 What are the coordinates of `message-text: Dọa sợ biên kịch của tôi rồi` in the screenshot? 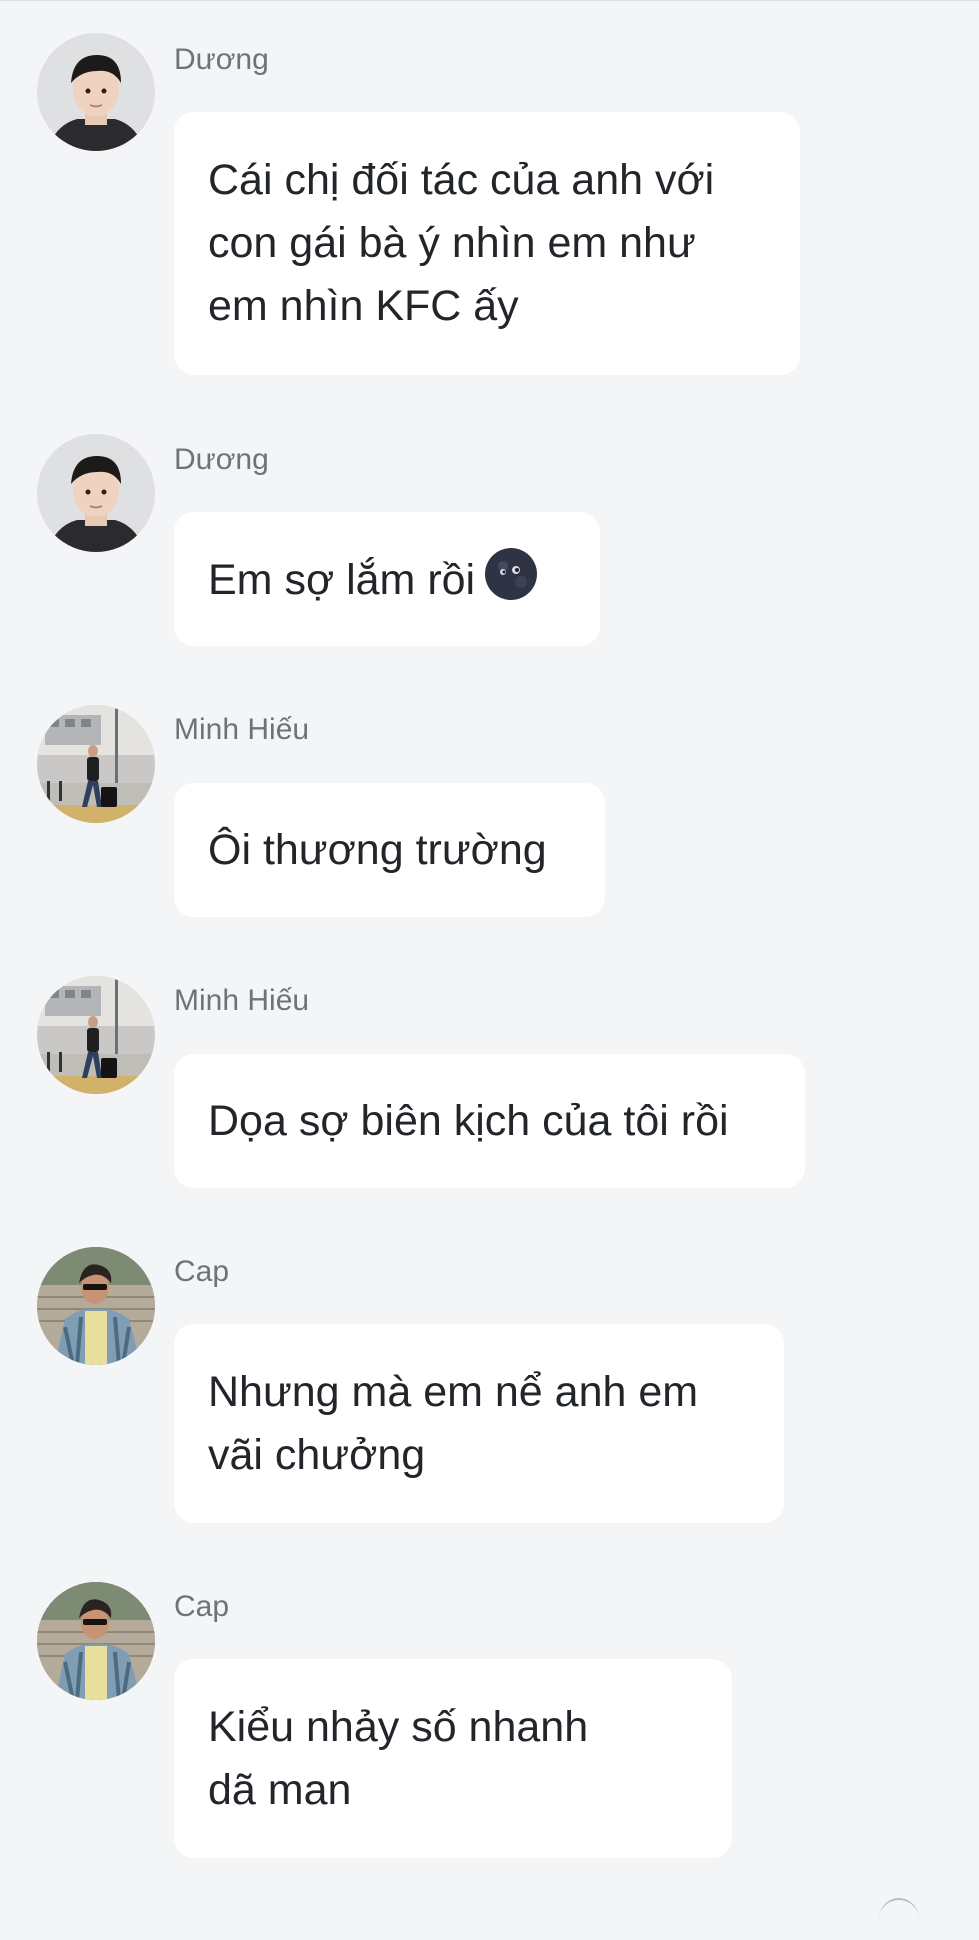 It's located at (468, 1120).